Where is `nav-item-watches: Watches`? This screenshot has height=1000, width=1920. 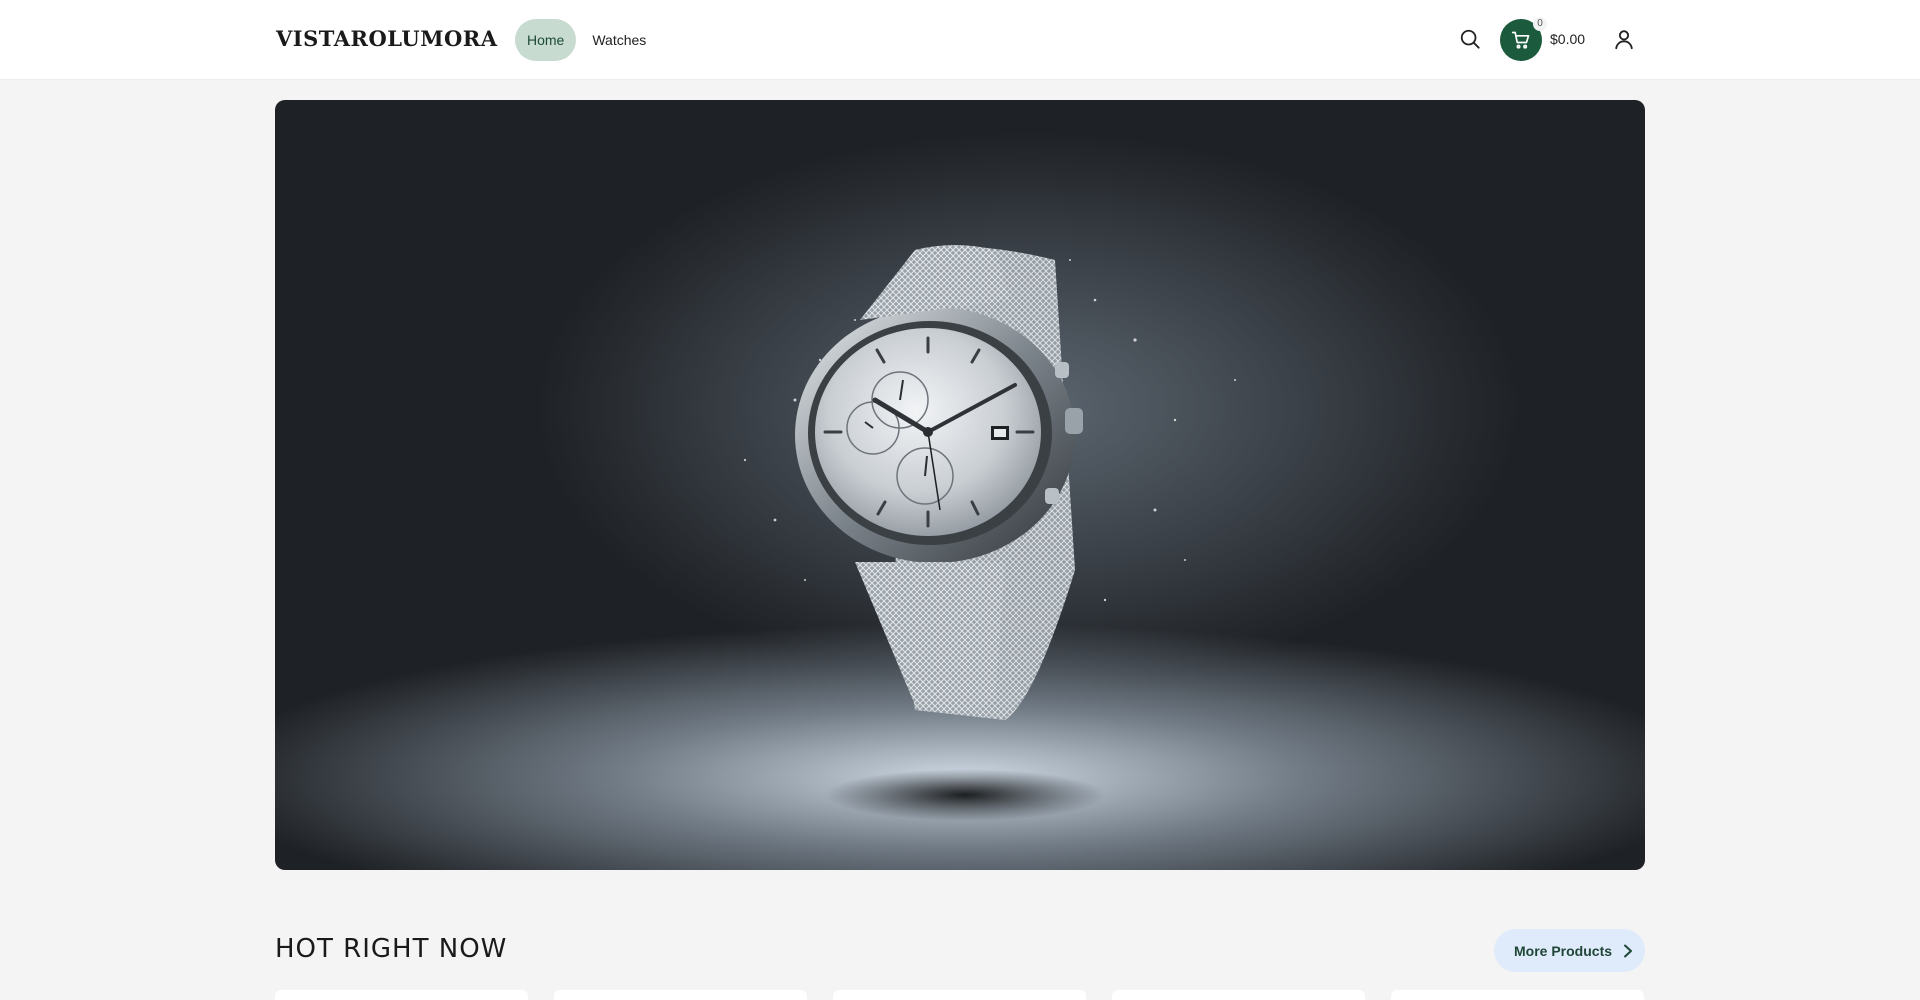 nav-item-watches: Watches is located at coordinates (619, 40).